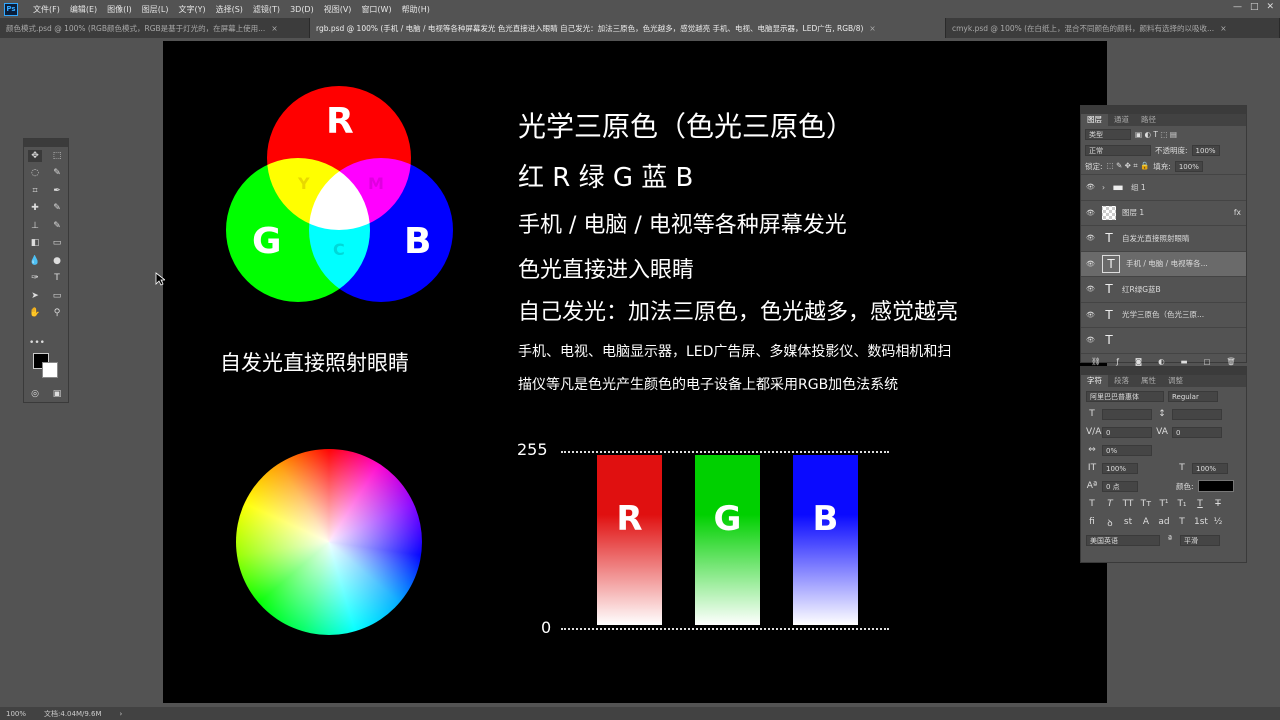  Describe the element at coordinates (1188, 166) in the screenshot. I see `fill-input: 100%` at that location.